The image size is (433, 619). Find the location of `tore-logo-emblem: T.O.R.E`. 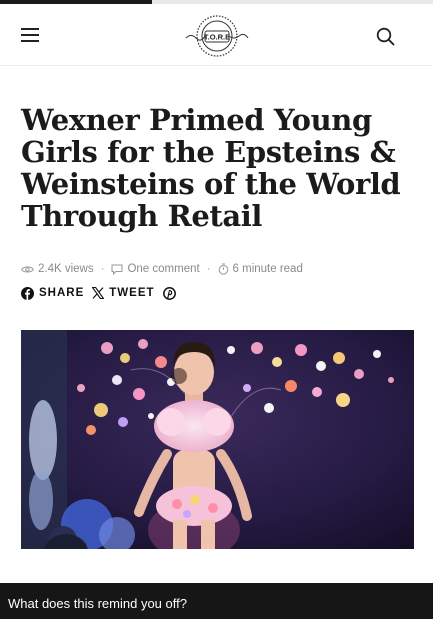

tore-logo-emblem: T.O.R.E is located at coordinates (217, 36).